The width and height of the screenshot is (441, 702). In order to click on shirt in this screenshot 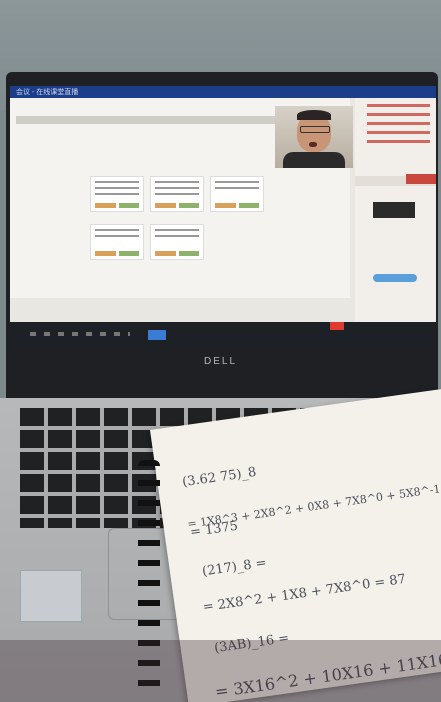, I will do `click(314, 160)`.